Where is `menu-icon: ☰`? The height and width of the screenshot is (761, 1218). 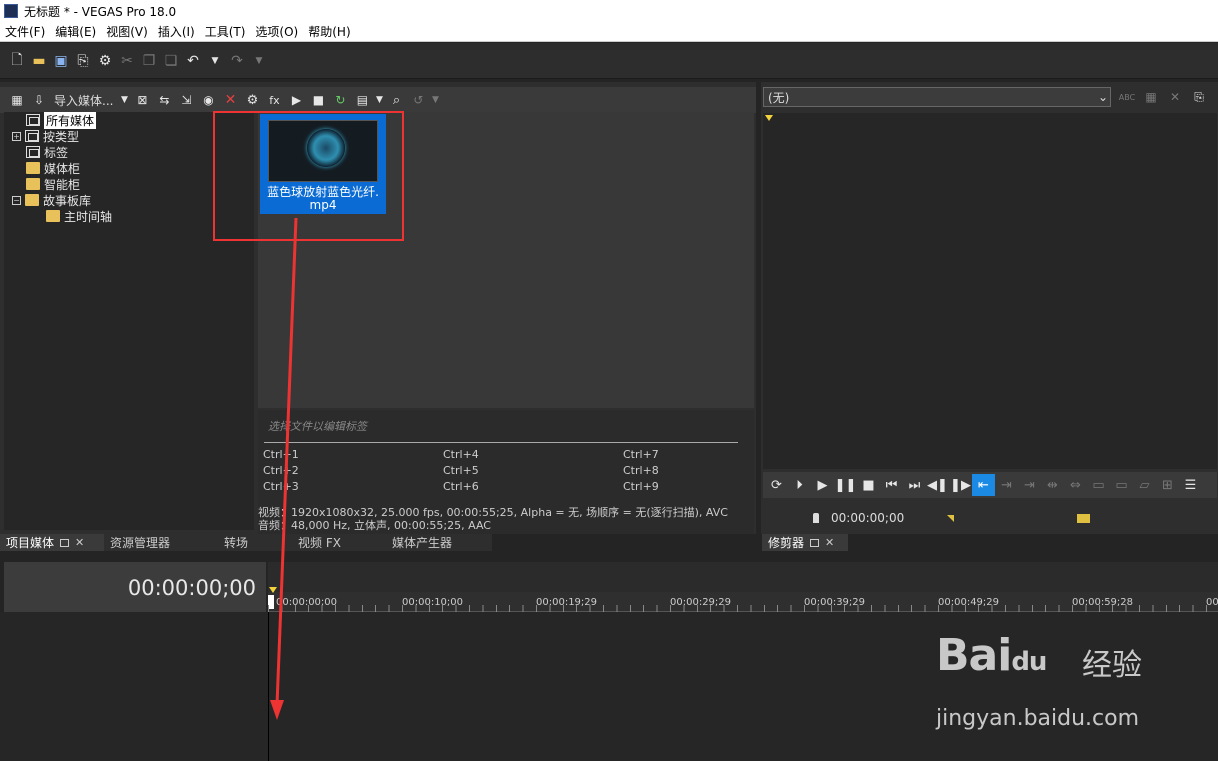
menu-icon: ☰ is located at coordinates (1190, 485).